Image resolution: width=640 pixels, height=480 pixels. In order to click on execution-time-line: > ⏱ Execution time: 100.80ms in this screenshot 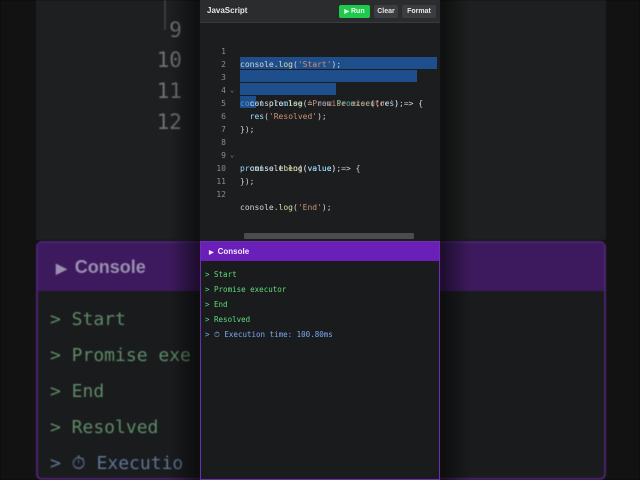, I will do `click(269, 334)`.